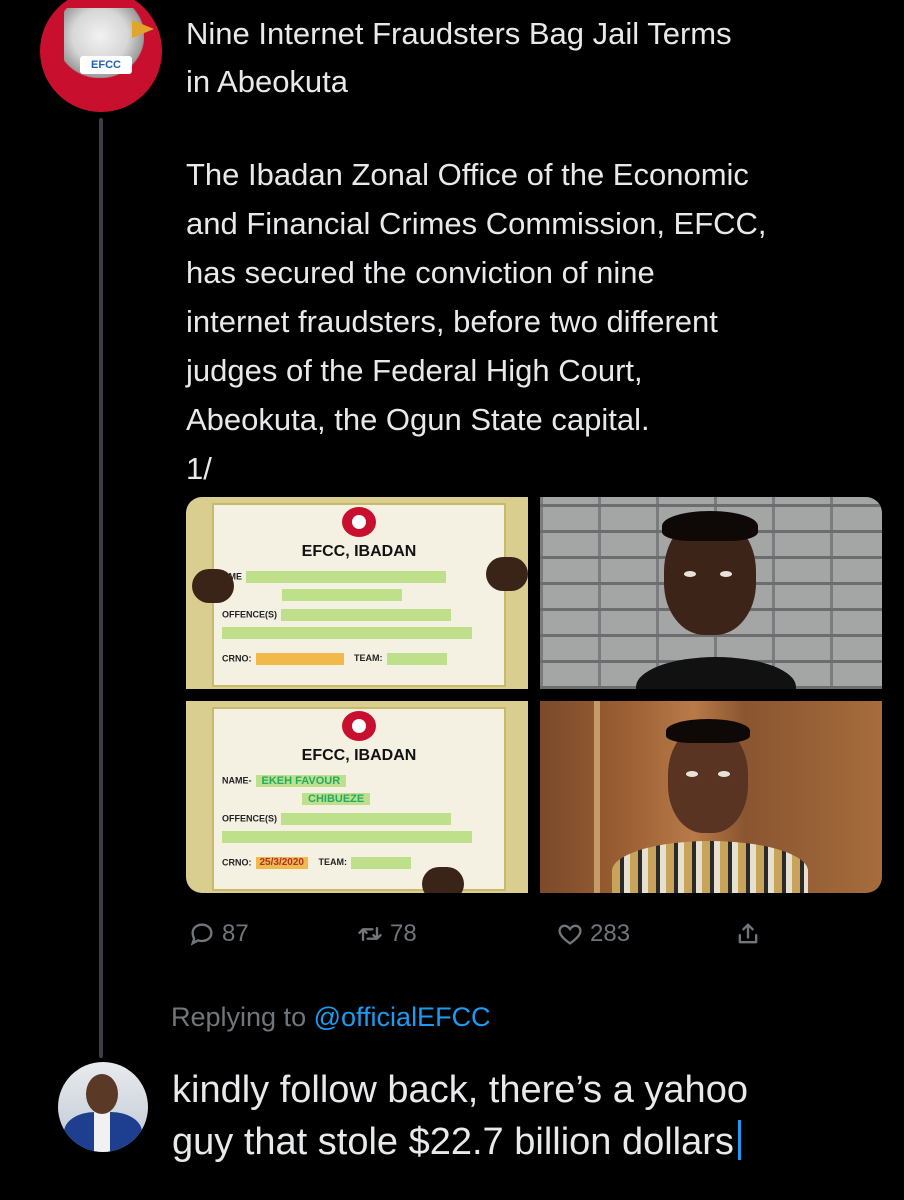  What do you see at coordinates (237, 780) in the screenshot?
I see `placard-name-label: NAME-` at bounding box center [237, 780].